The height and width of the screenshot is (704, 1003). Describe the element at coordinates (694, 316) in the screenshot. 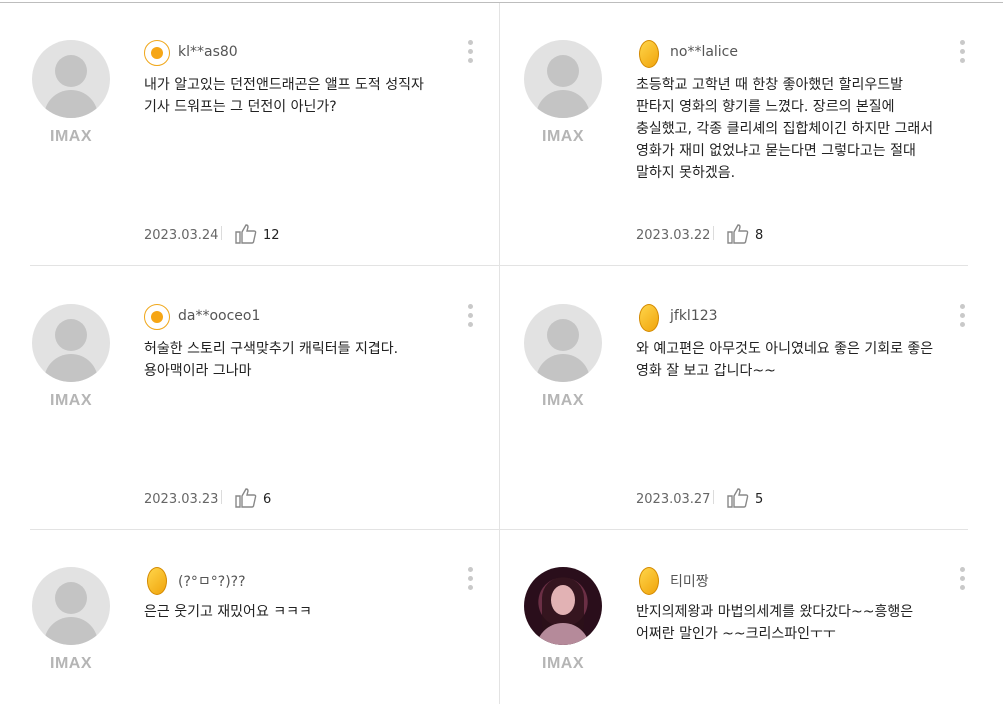

I see `username: jfkl123` at that location.